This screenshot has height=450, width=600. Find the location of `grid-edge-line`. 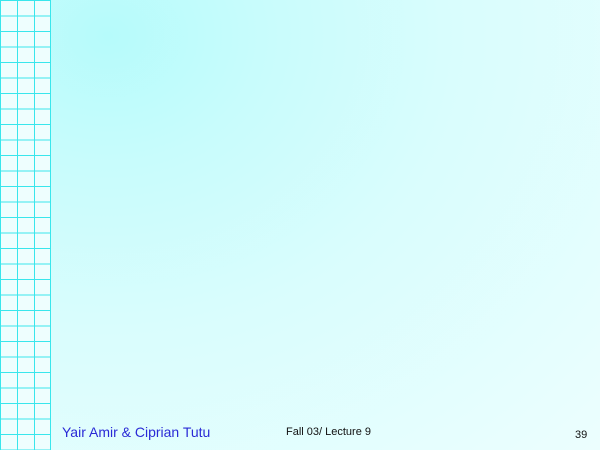

grid-edge-line is located at coordinates (50, 225).